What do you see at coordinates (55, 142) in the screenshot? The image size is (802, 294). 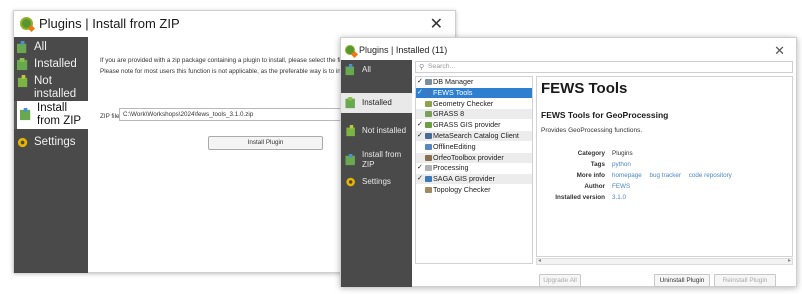 I see `sidebar-item-label: Settings` at bounding box center [55, 142].